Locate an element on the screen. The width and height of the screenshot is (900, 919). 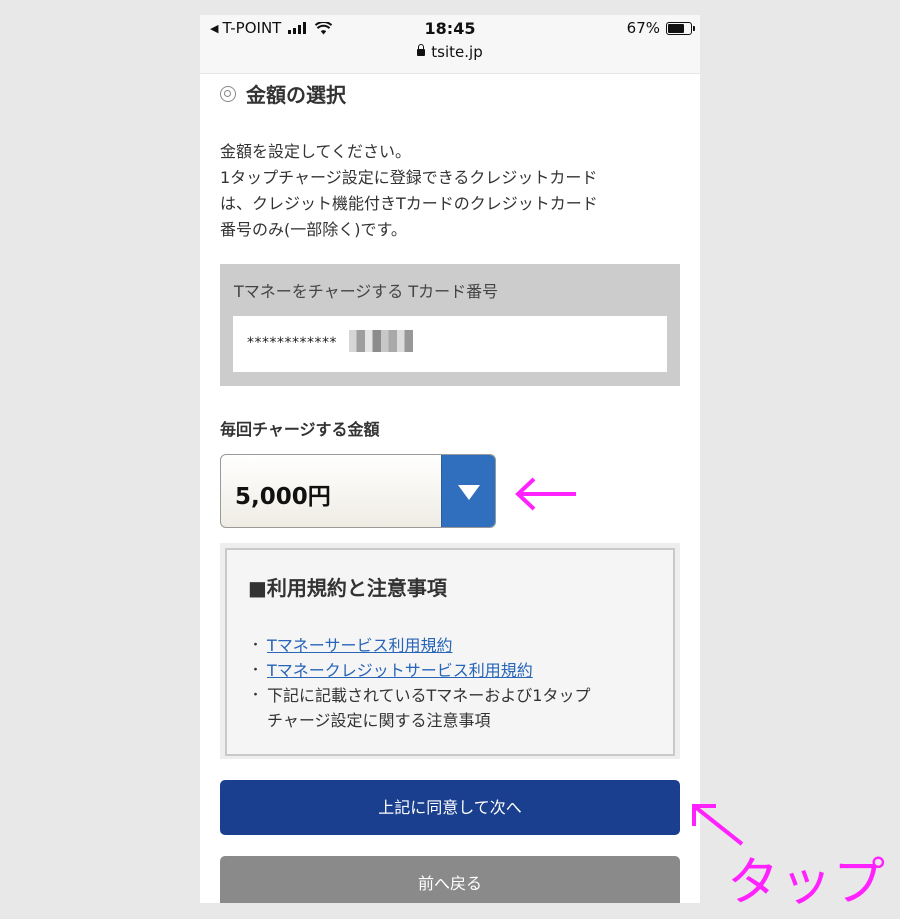
masked-card-number: ************ is located at coordinates (292, 343).